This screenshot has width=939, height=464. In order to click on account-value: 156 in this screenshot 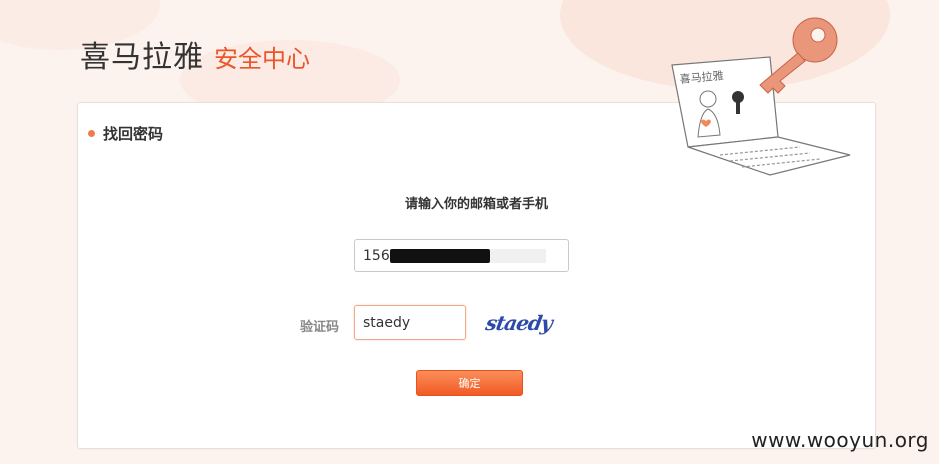, I will do `click(376, 255)`.